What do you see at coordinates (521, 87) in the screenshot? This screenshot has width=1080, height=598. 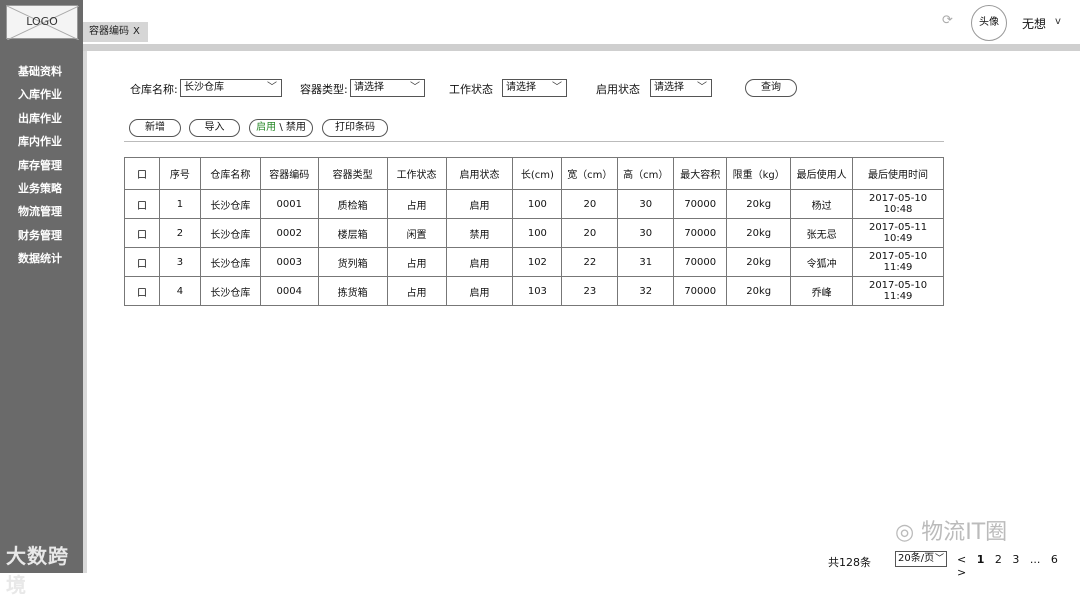 I see `work-status-select-value: 请选择` at bounding box center [521, 87].